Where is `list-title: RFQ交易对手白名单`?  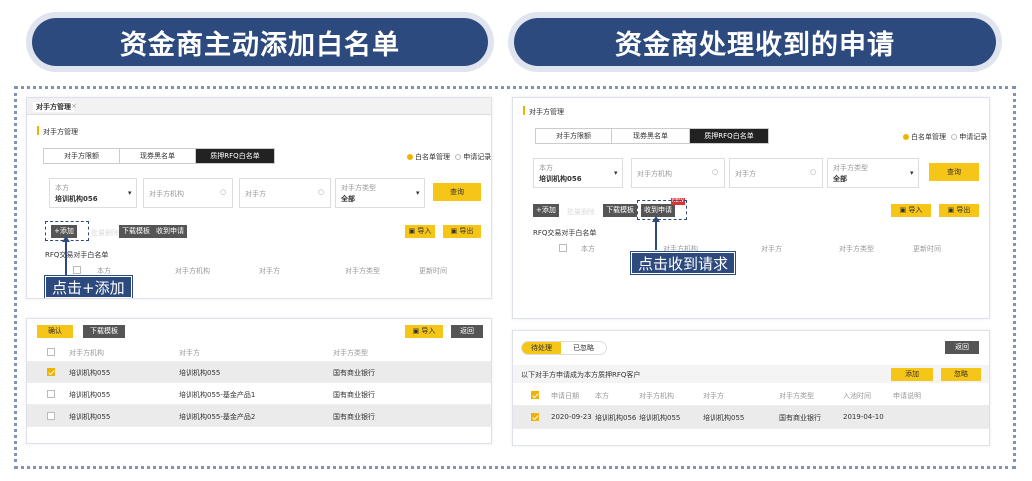 list-title: RFQ交易对手白名单 is located at coordinates (565, 233).